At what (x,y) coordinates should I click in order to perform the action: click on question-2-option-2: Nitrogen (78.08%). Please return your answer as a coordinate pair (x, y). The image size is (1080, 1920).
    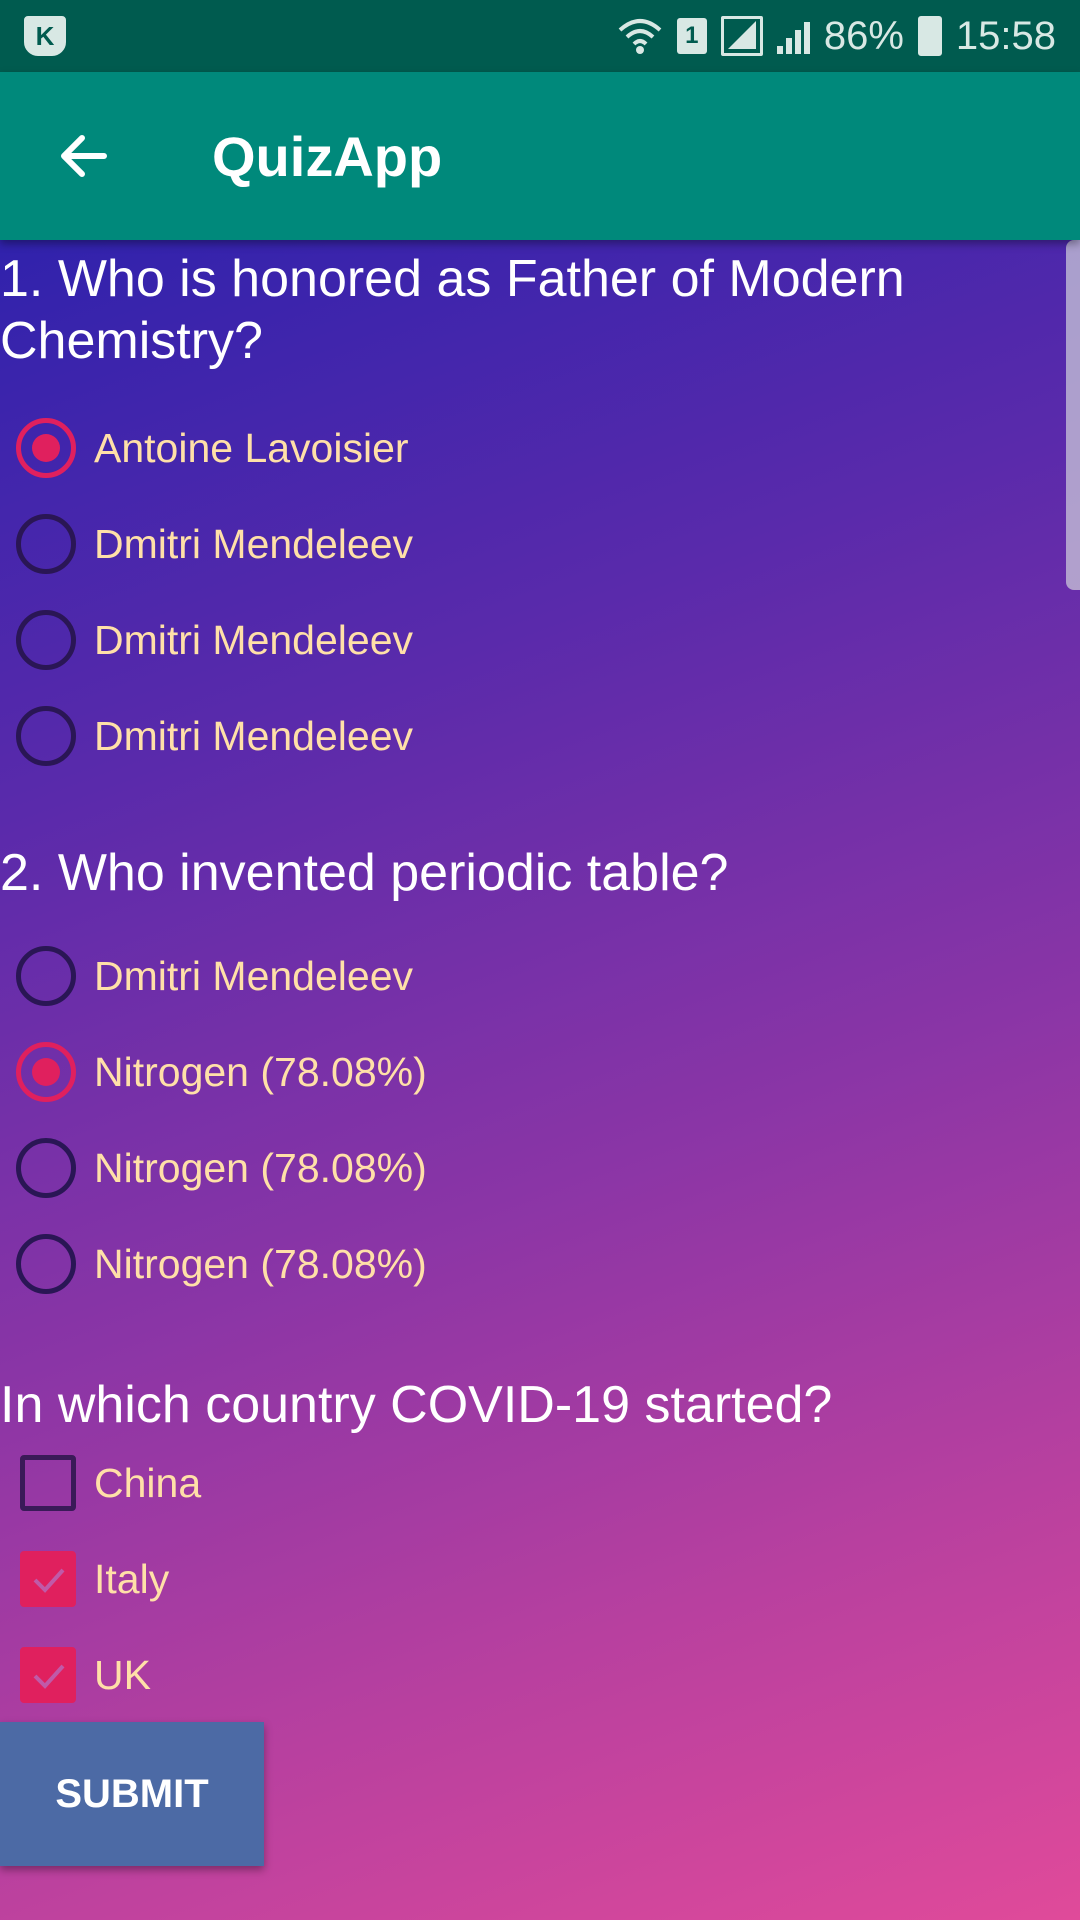
    Looking at the image, I should click on (221, 1072).